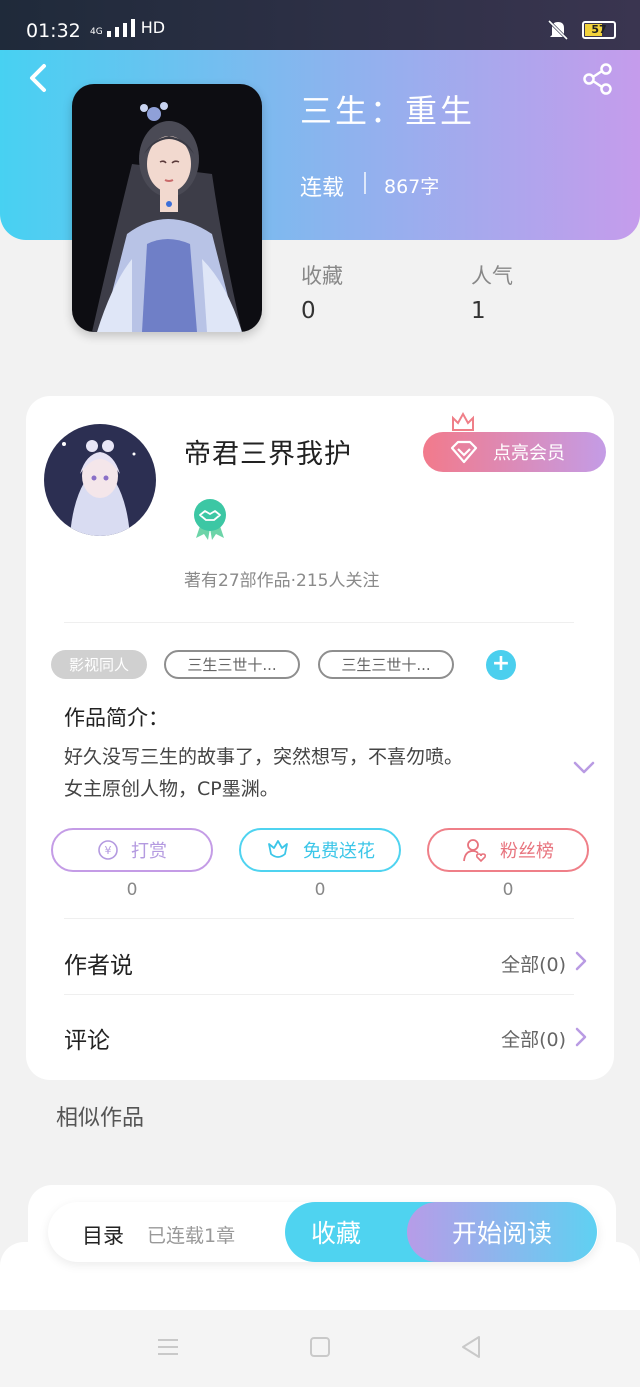 This screenshot has width=640, height=1387. I want to click on home-icon, so click(320, 1347).